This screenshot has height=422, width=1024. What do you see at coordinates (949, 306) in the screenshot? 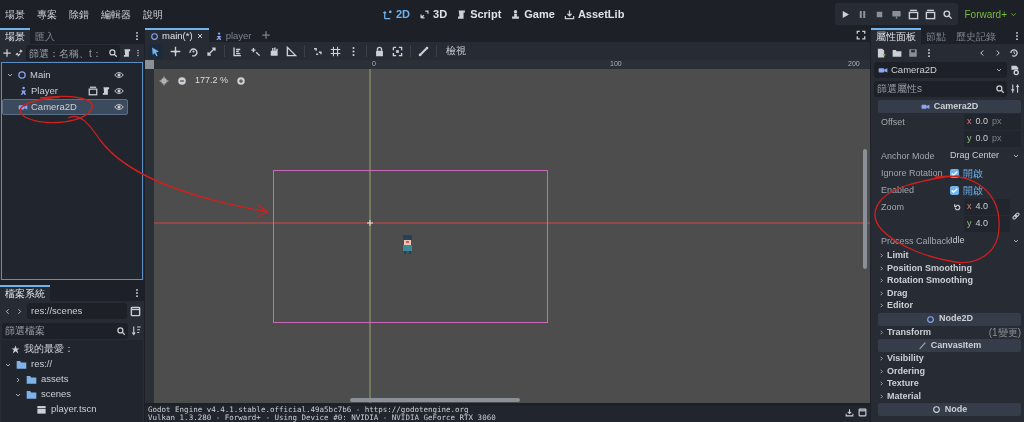
I see `property-group: Editor` at bounding box center [949, 306].